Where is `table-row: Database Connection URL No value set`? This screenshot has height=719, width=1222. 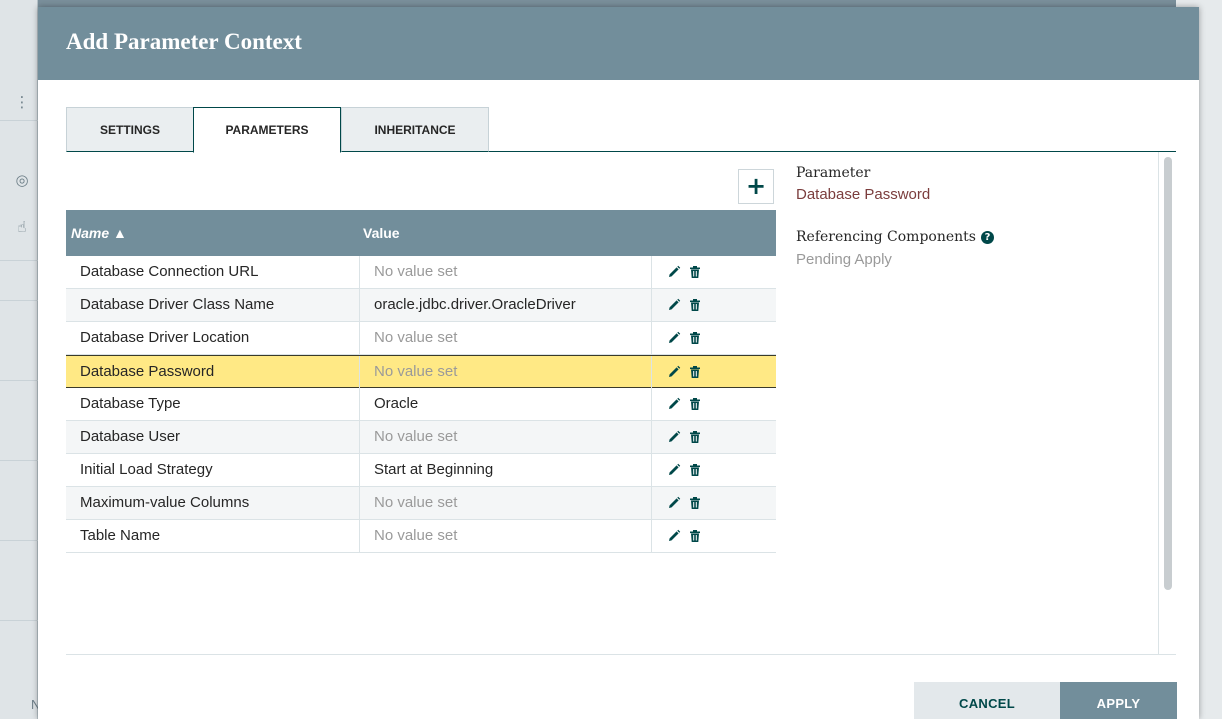
table-row: Database Connection URL No value set is located at coordinates (421, 272).